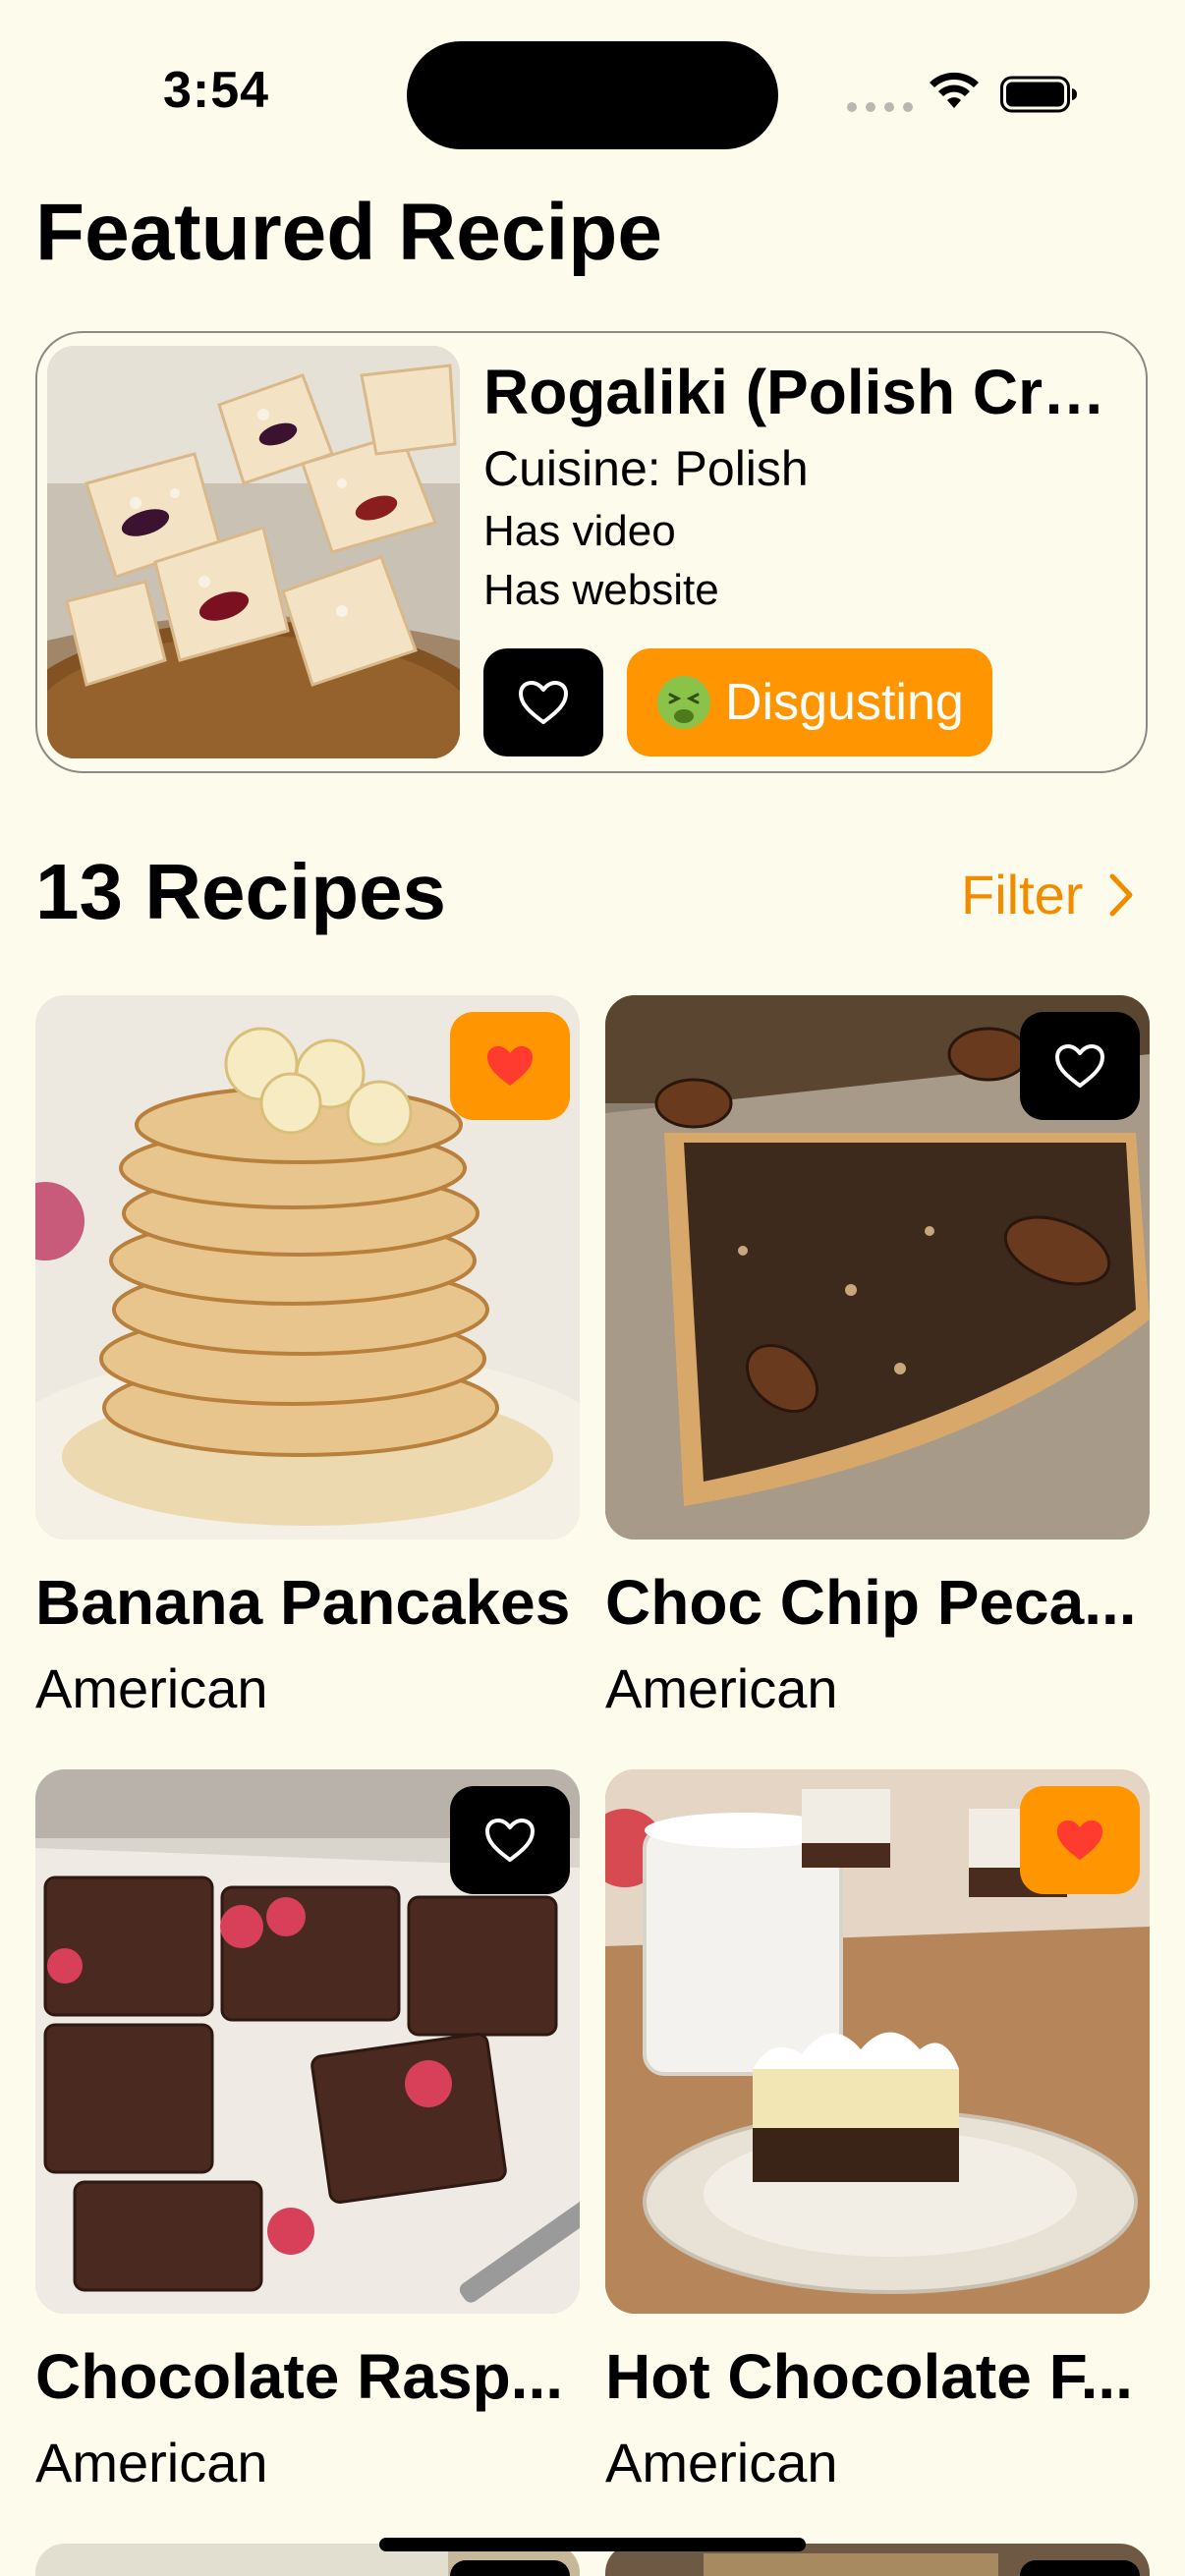  Describe the element at coordinates (845, 702) in the screenshot. I see `rating-label: Disgusting` at that location.